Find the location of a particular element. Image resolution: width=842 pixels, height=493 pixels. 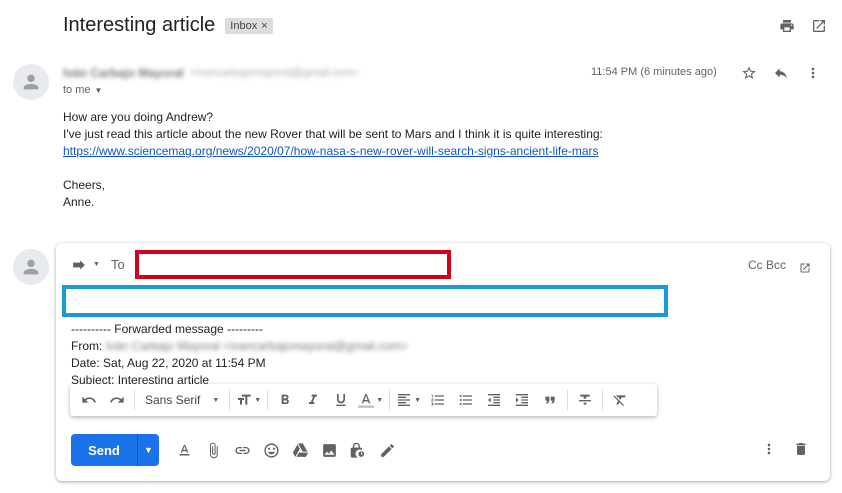

link-icon is located at coordinates (242, 450).